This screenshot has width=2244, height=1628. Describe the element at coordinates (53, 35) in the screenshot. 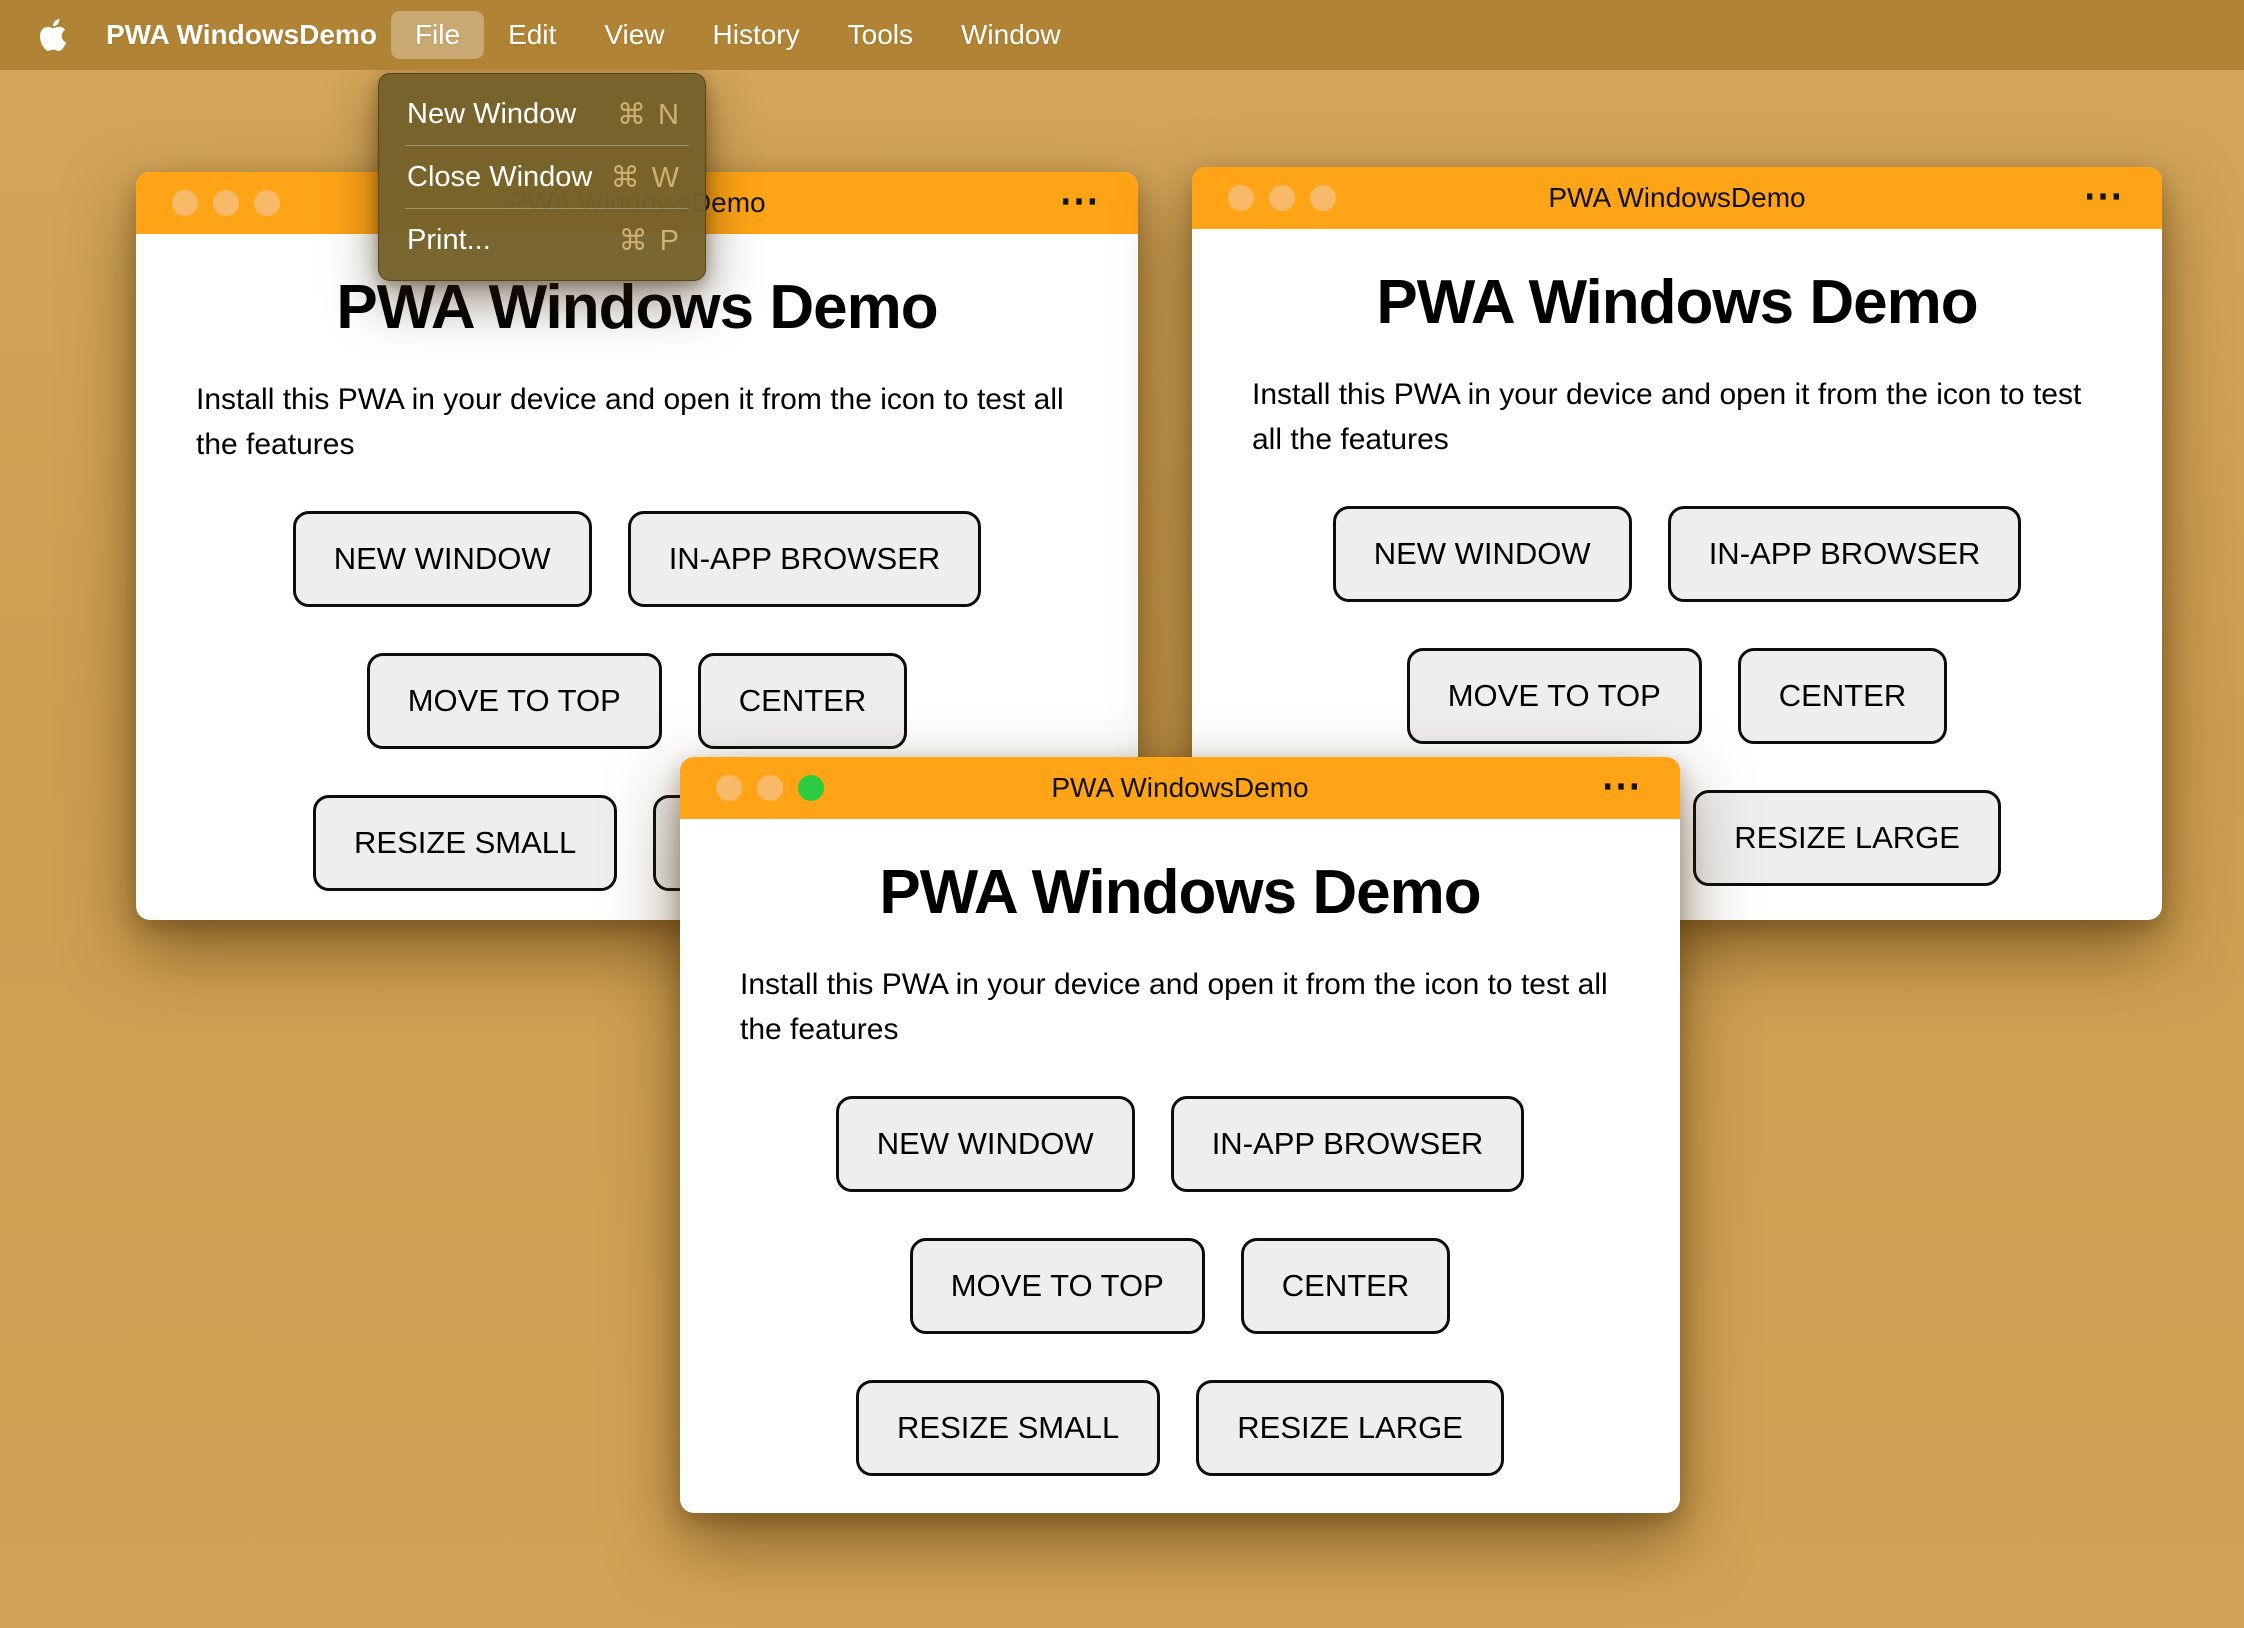

I see `apple-icon` at that location.